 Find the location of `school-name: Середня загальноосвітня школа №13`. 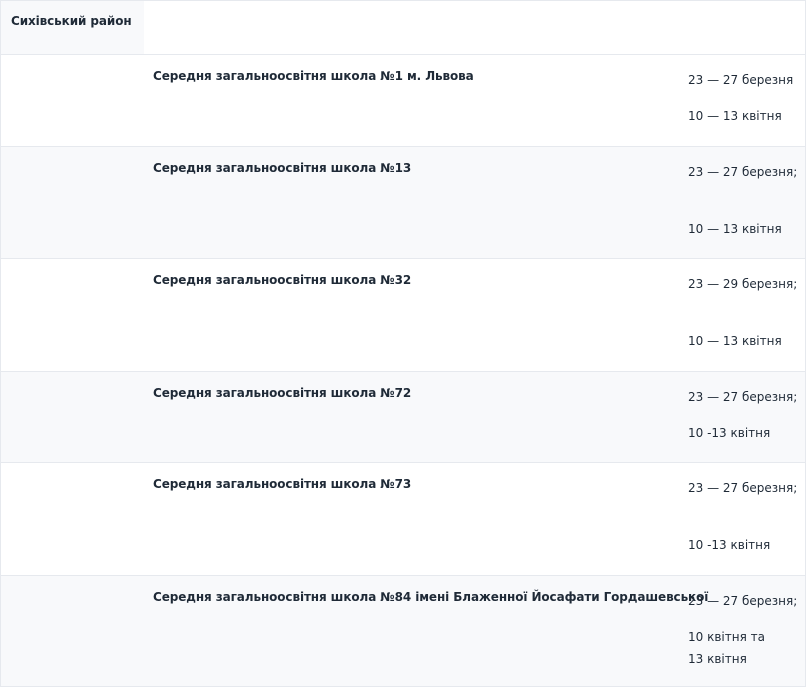

school-name: Середня загальноосвітня школа №13 is located at coordinates (282, 168).